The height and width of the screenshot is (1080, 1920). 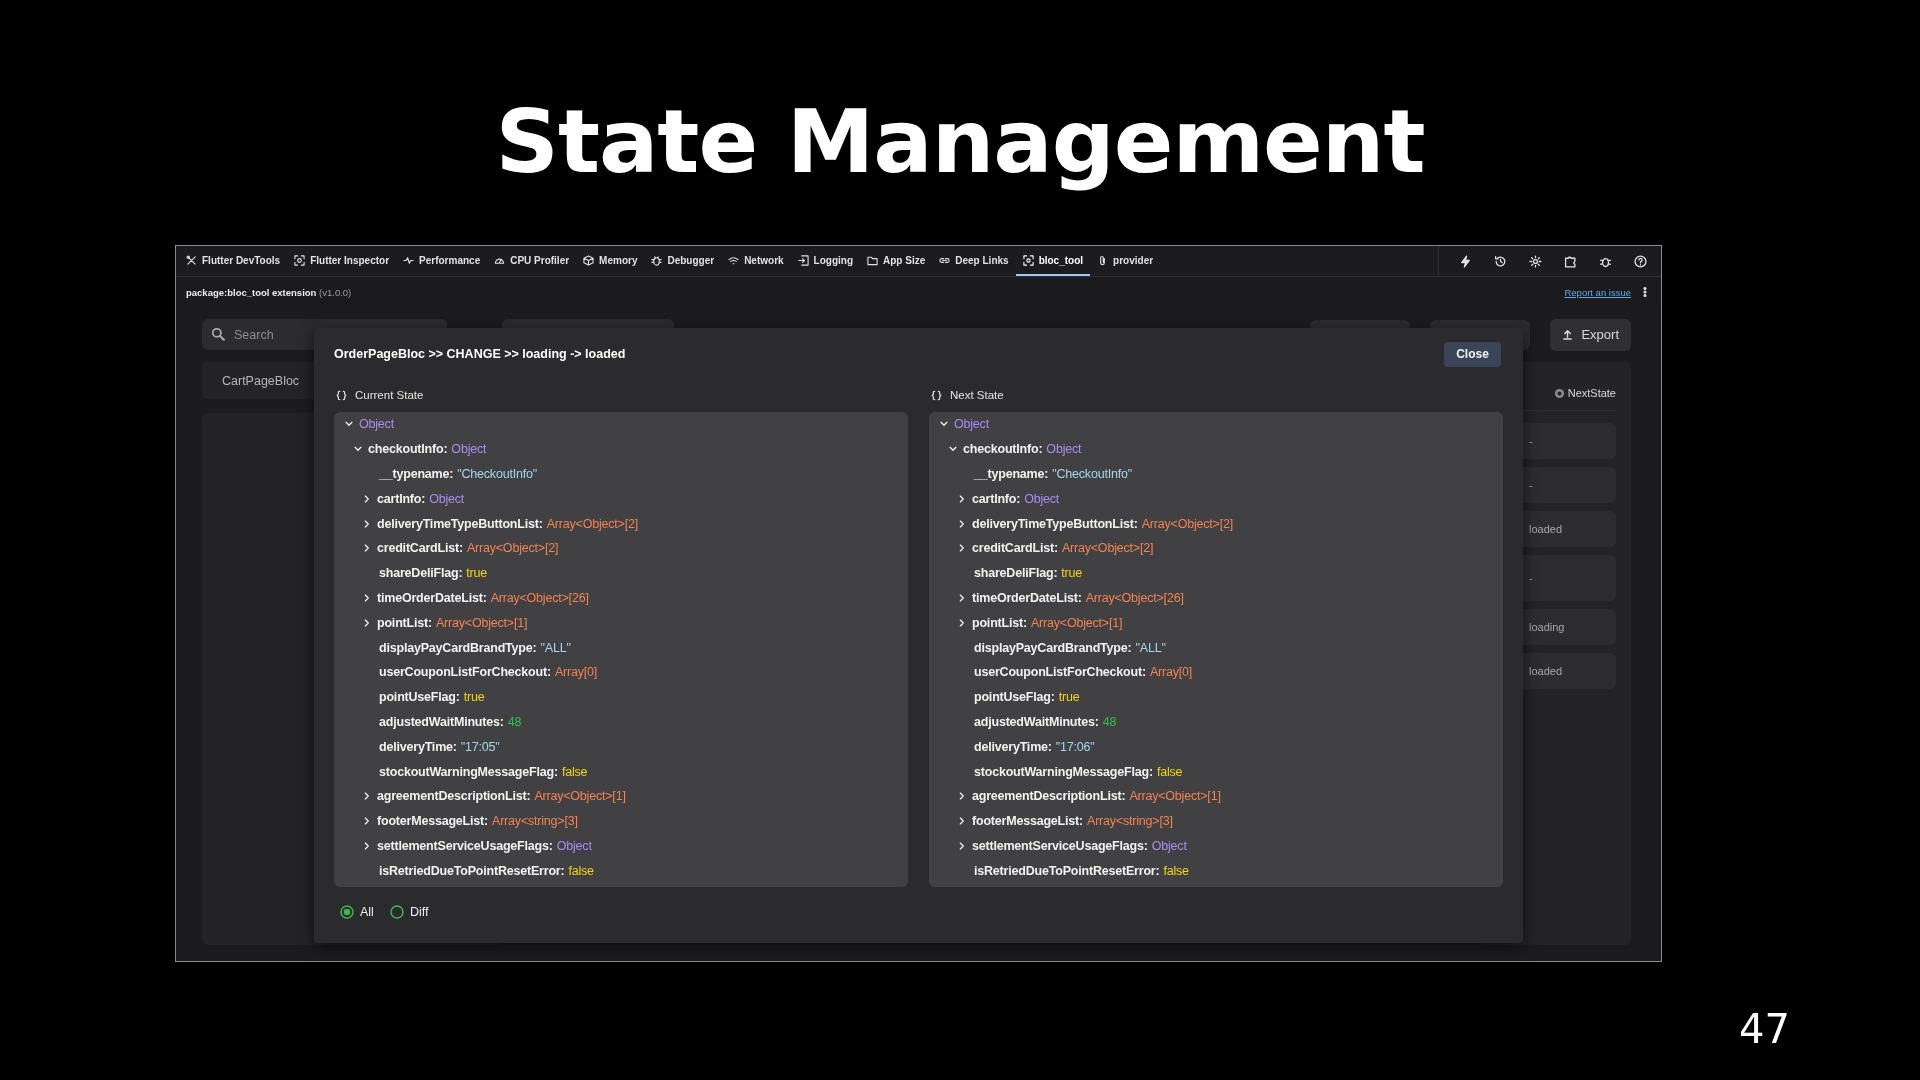 I want to click on toolbar-tab: Flutter Inspector, so click(x=342, y=261).